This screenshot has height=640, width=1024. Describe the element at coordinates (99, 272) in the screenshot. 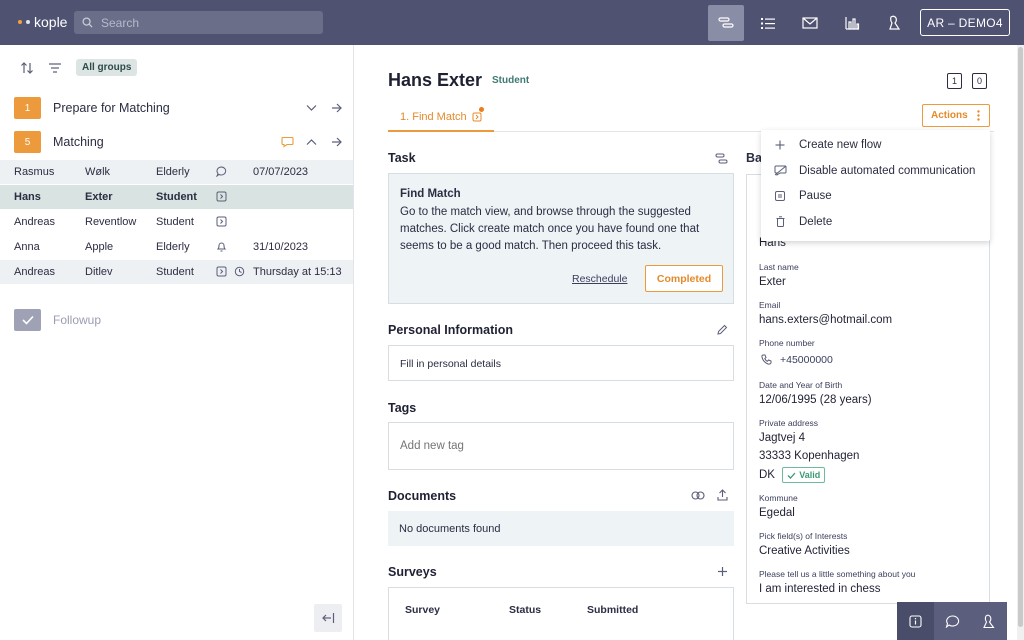

I see `last-name: Ditlev` at that location.